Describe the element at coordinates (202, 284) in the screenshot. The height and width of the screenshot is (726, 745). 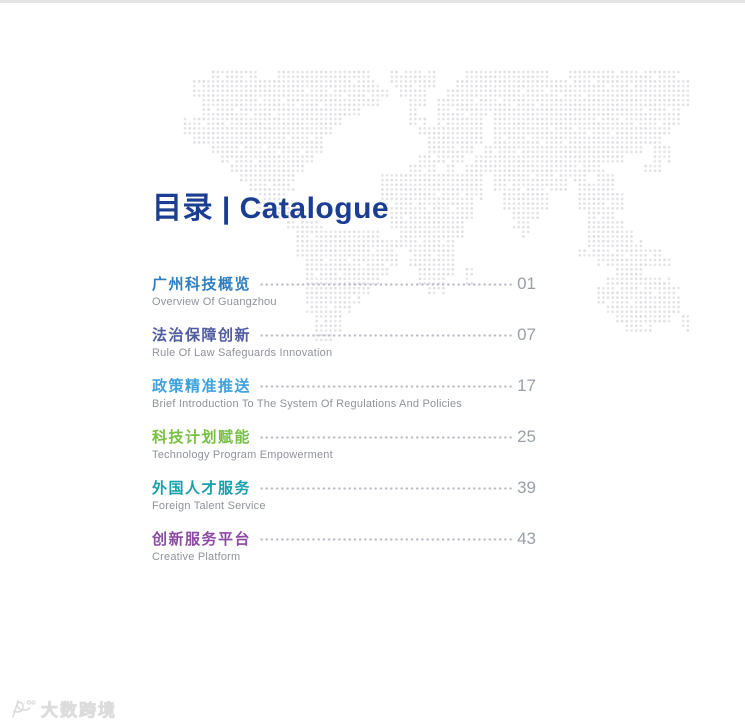
I see `toc-item-title-zh: 广州科技概览` at that location.